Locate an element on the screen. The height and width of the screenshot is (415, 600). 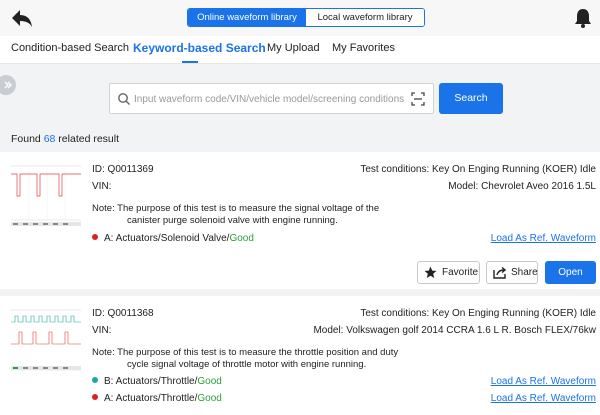
search-icon is located at coordinates (124, 99).